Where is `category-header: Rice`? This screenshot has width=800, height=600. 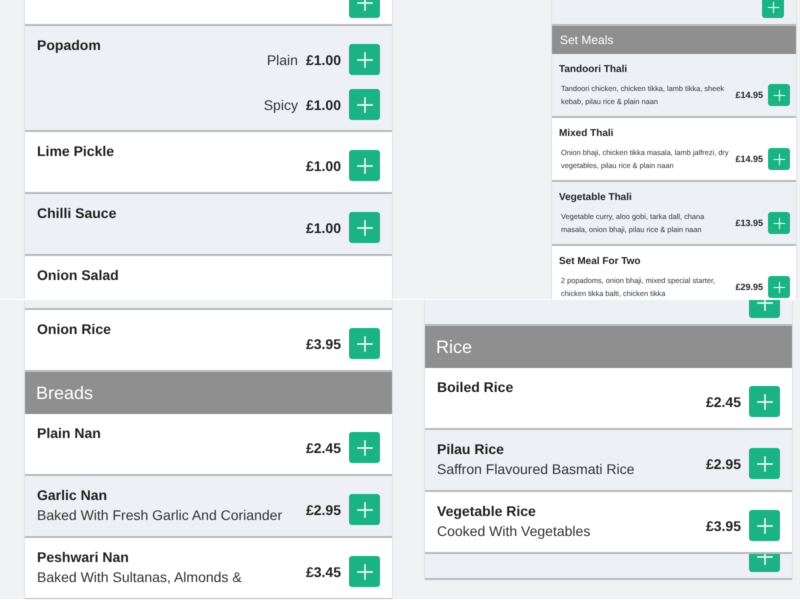 category-header: Rice is located at coordinates (608, 347).